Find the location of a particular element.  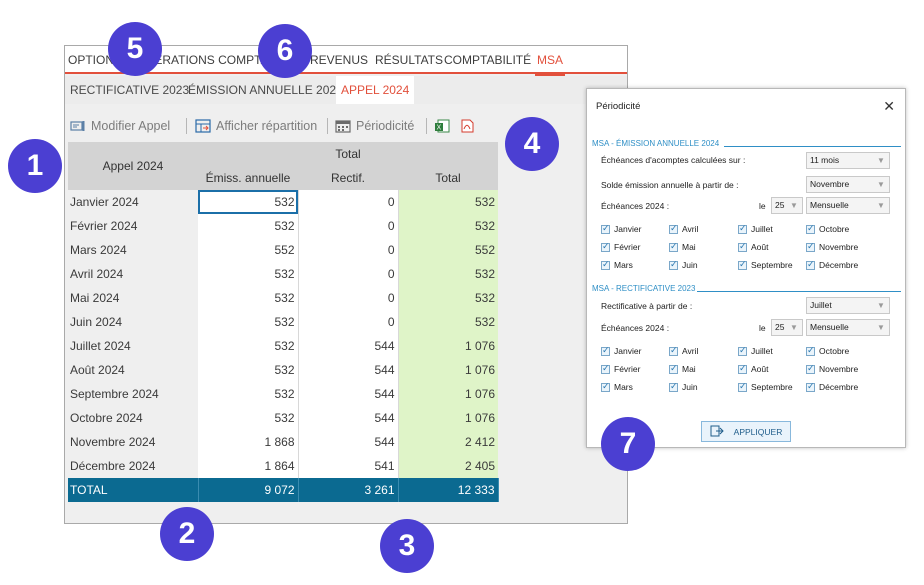

table-row: Octobre 2024 532 544 1 076 is located at coordinates (283, 418).